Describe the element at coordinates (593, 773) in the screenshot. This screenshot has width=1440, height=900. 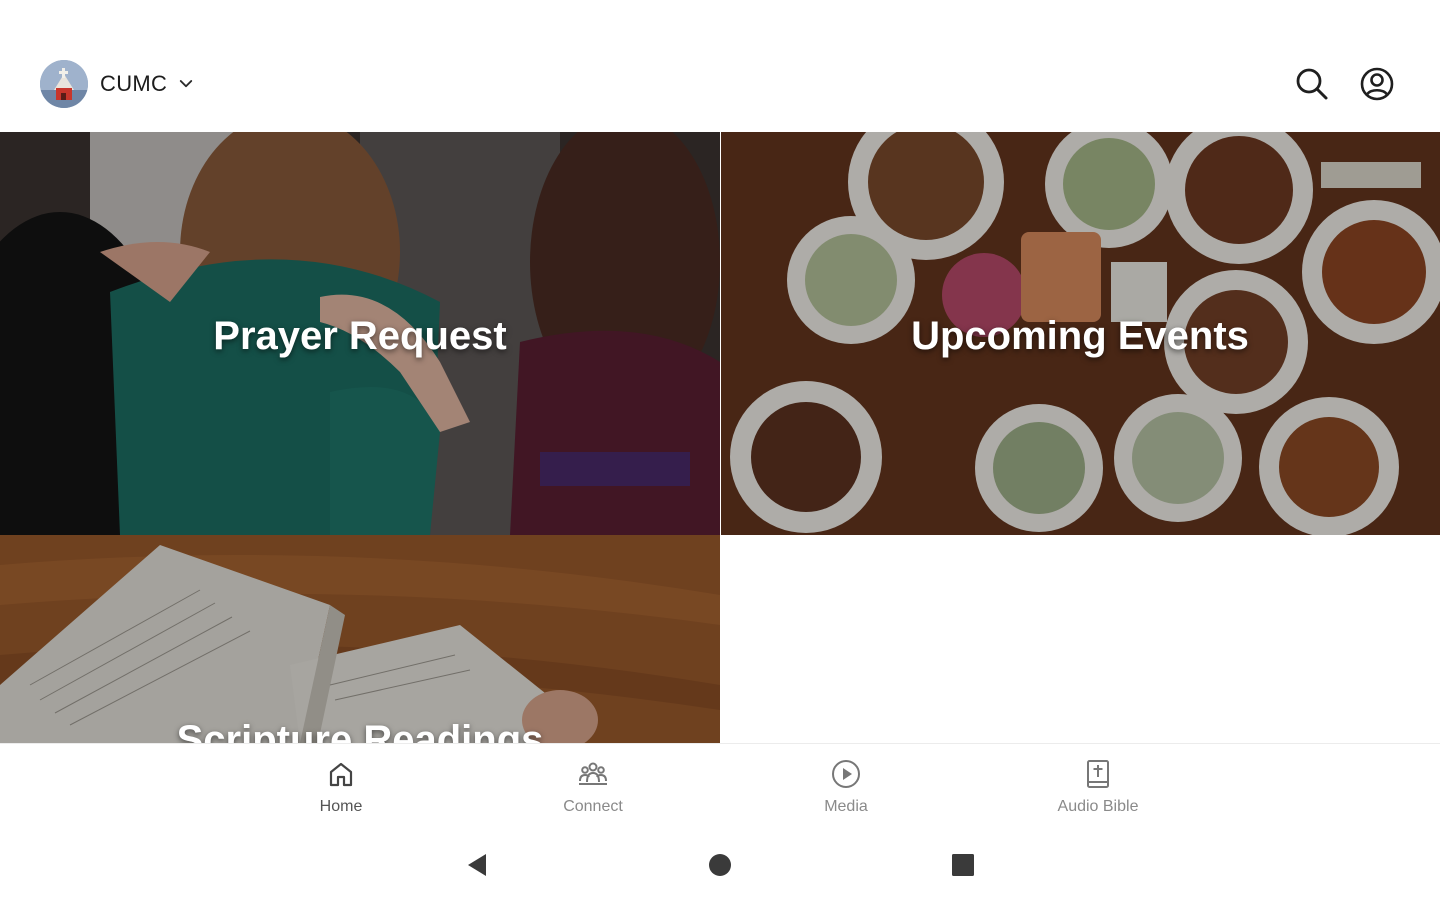
I see `group-icon` at that location.